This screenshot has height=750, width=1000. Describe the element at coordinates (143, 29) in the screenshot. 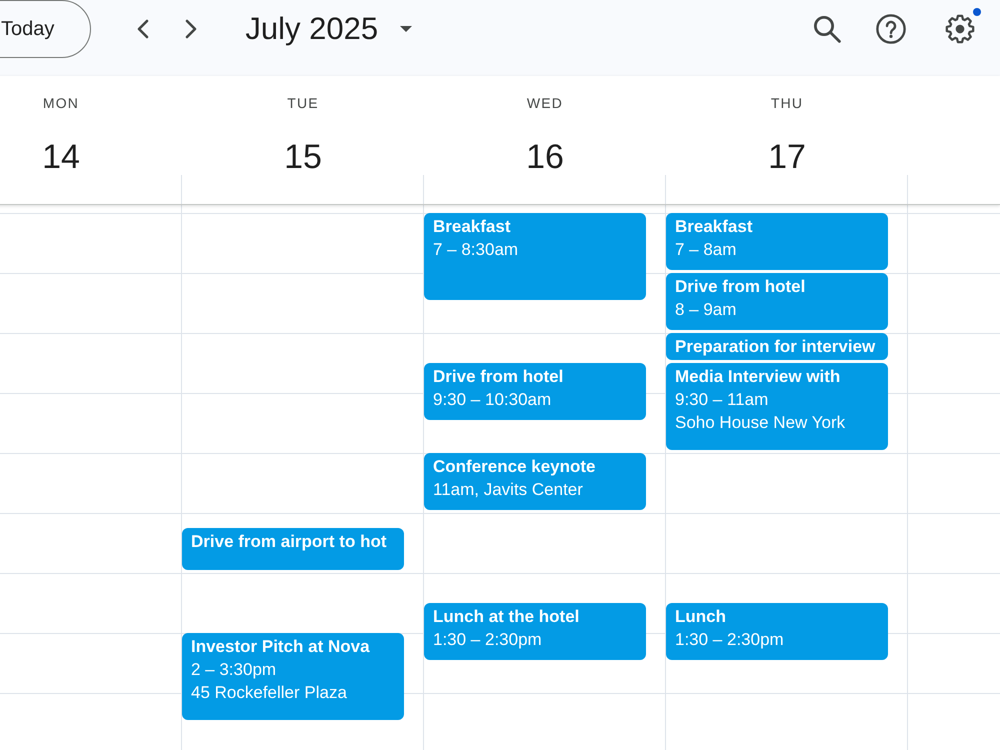

I see `chevron-left-icon` at that location.